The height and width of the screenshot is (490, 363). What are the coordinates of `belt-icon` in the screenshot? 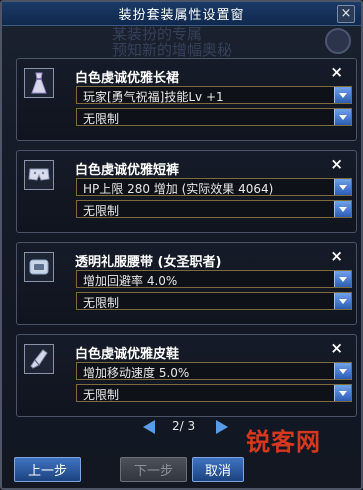 It's located at (39, 267).